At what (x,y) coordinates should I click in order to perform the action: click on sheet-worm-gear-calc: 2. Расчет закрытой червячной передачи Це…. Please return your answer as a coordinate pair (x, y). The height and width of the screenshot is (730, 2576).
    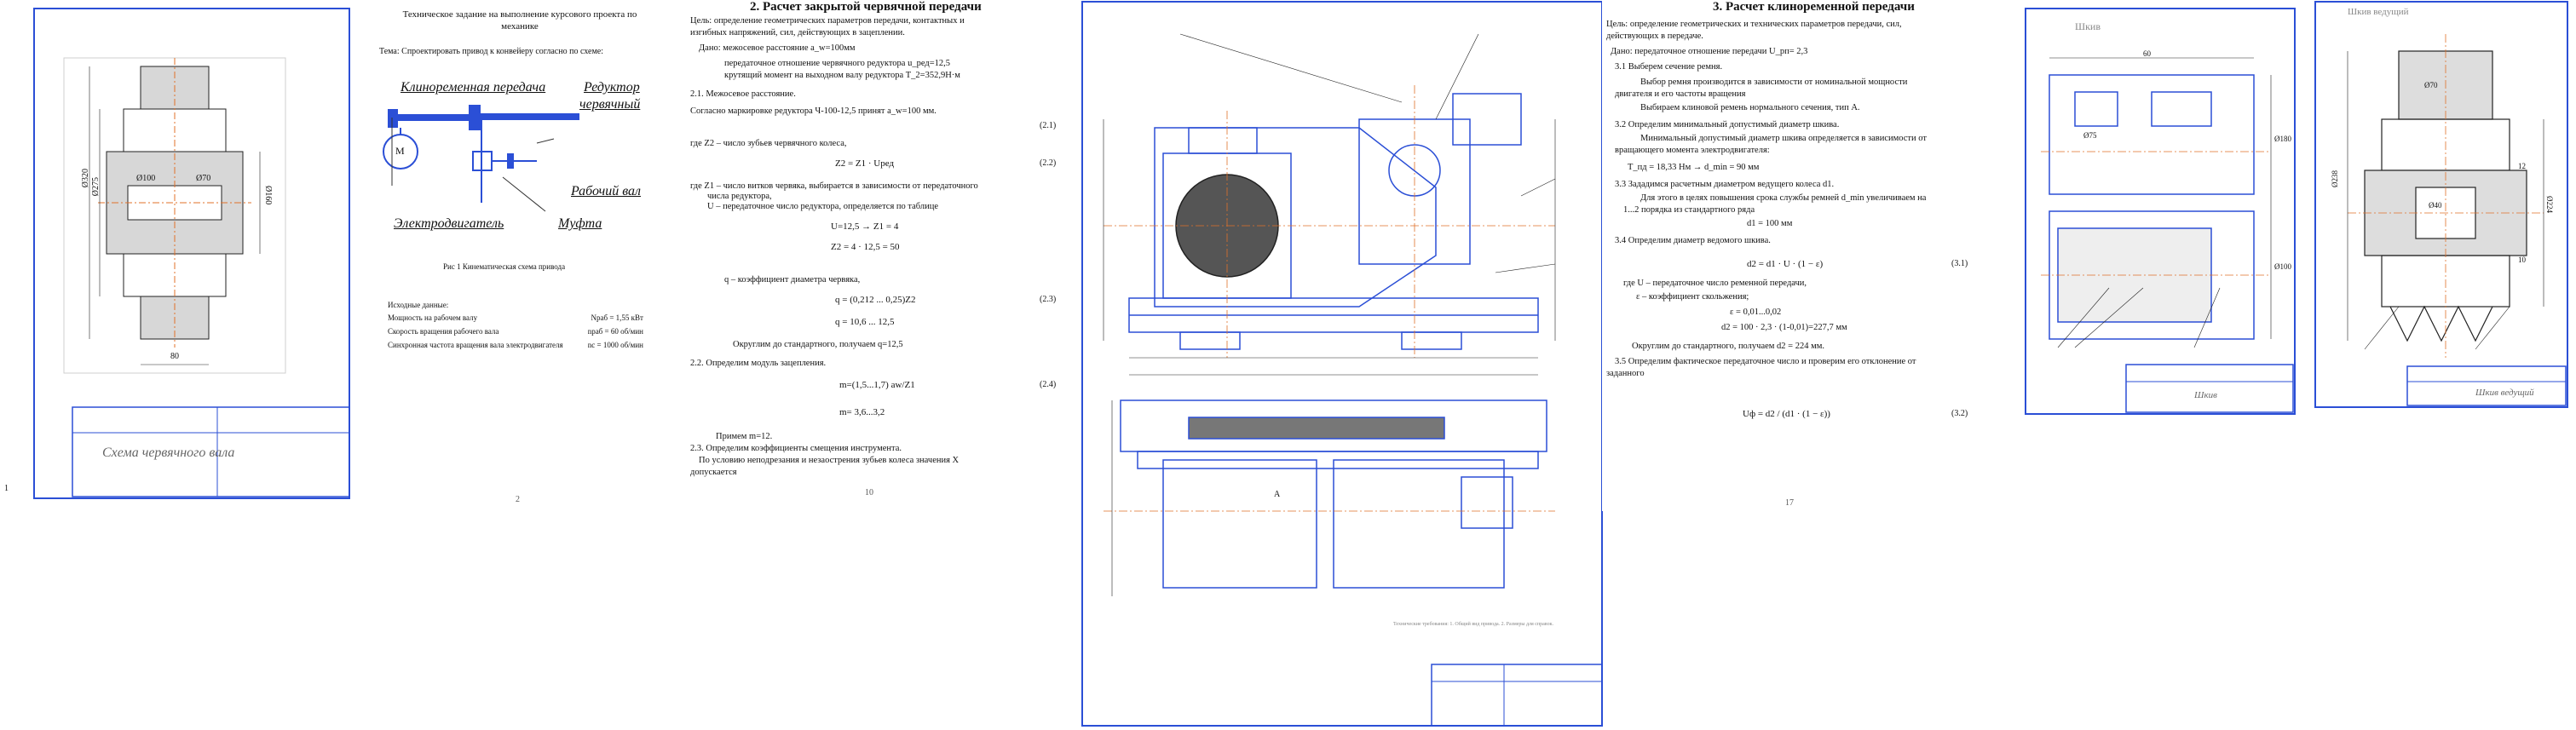
    Looking at the image, I should click on (878, 251).